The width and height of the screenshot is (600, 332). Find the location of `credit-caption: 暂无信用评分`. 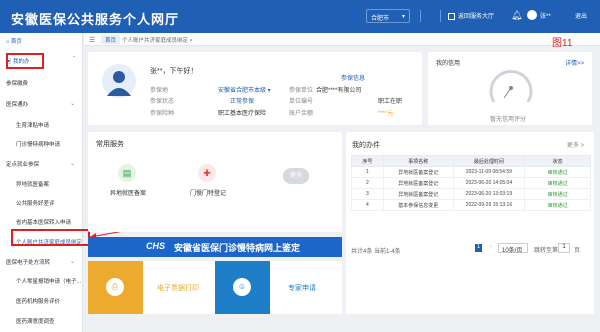

credit-caption: 暂无信用评分 is located at coordinates (508, 120).